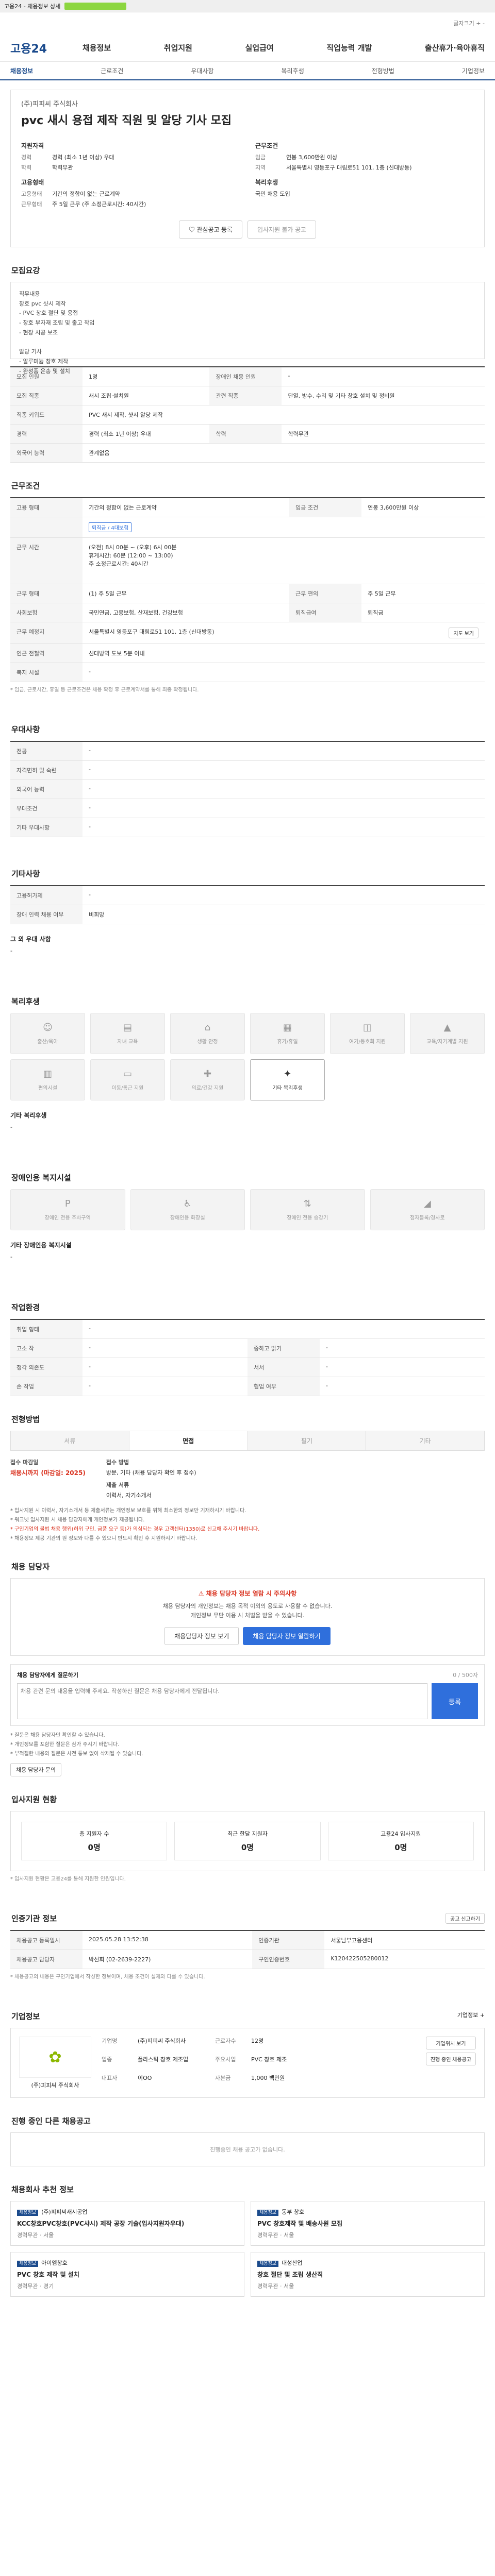 This screenshot has height=2576, width=495. Describe the element at coordinates (46, 827) in the screenshot. I see `th: 기타 우대사항` at that location.